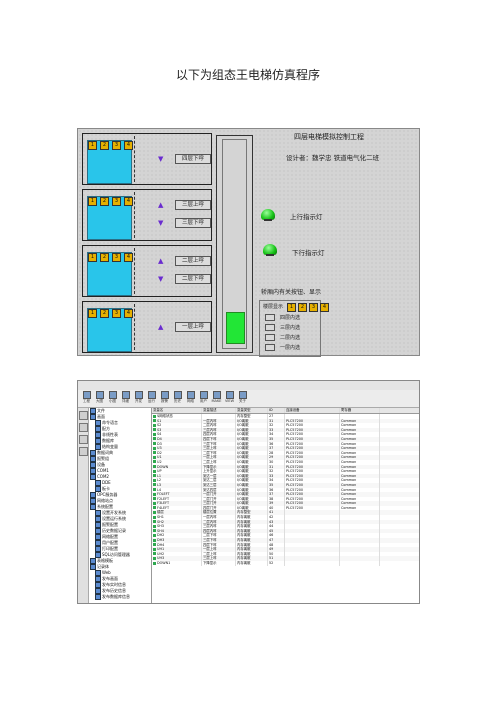 The height and width of the screenshot is (702, 496). I want to click on table-cell: DOWN, so click(163, 466).